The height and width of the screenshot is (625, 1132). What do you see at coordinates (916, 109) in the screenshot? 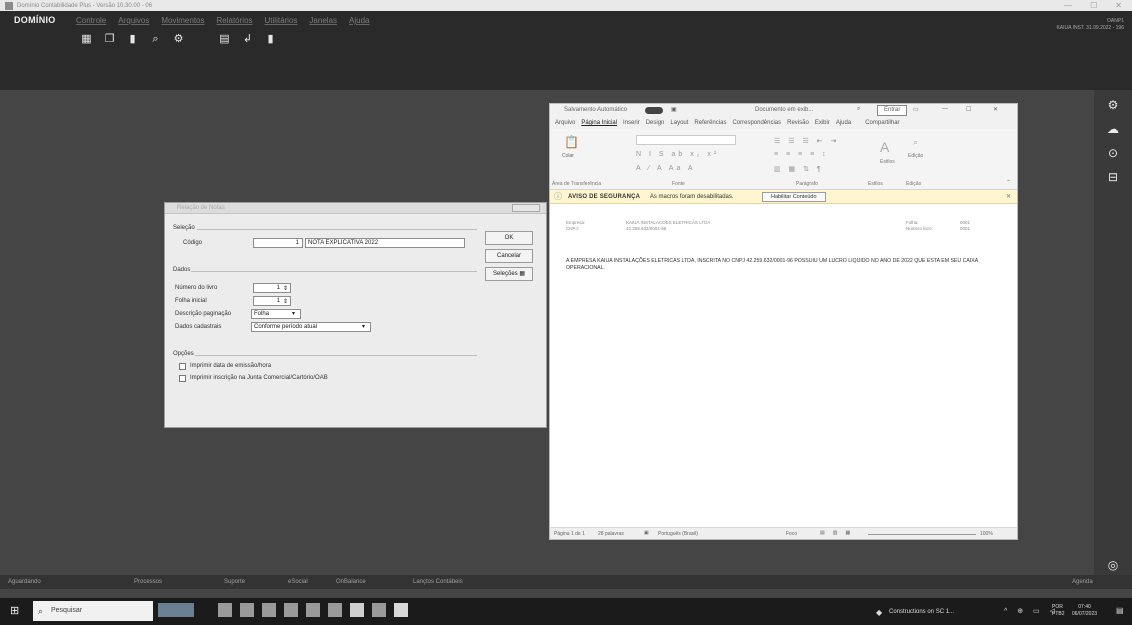
I see `ribbon-display-icon: ▭` at bounding box center [916, 109].